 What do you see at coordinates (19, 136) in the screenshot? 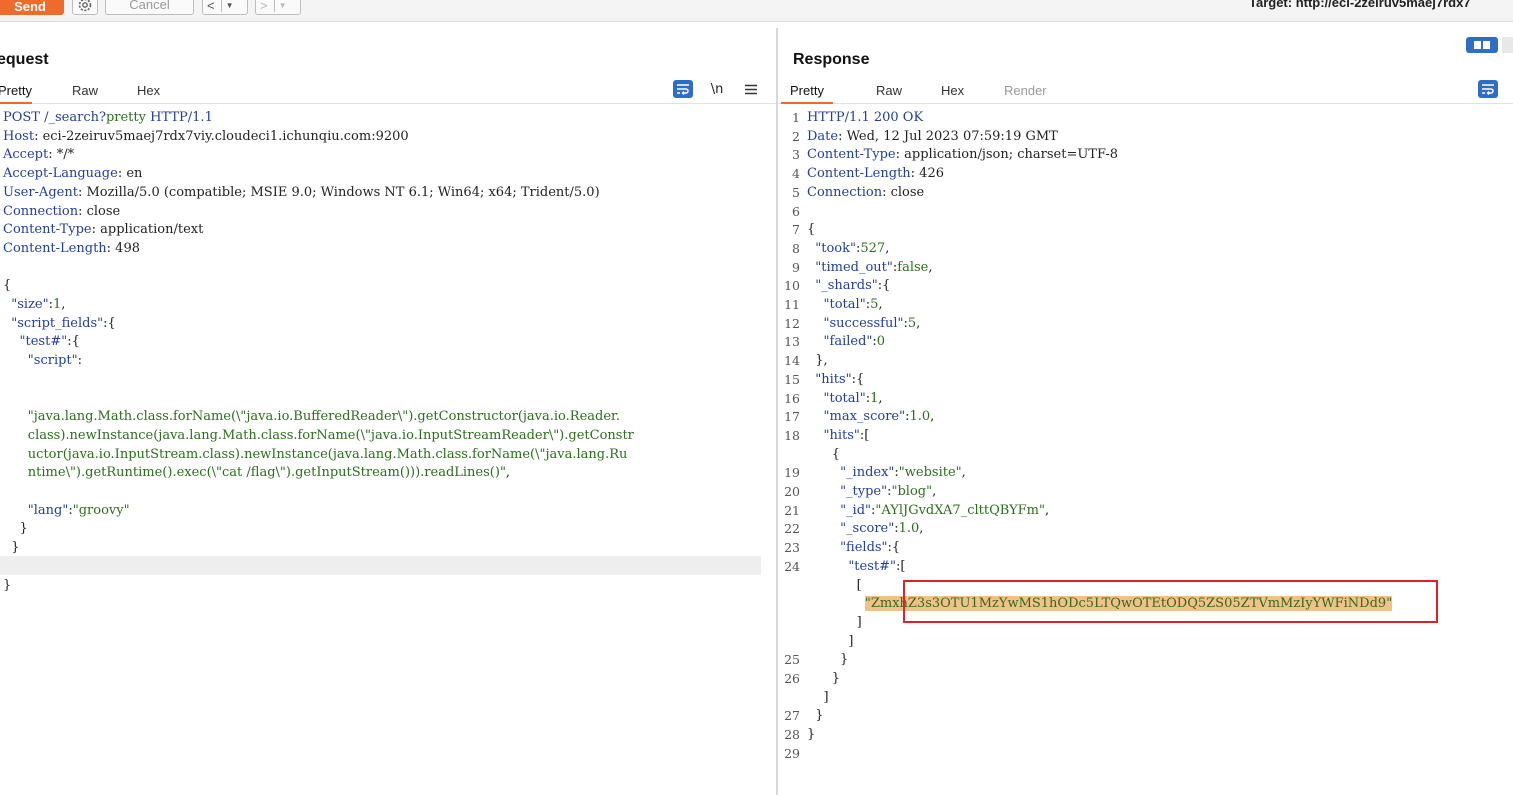
I see `code-token: Host` at bounding box center [19, 136].